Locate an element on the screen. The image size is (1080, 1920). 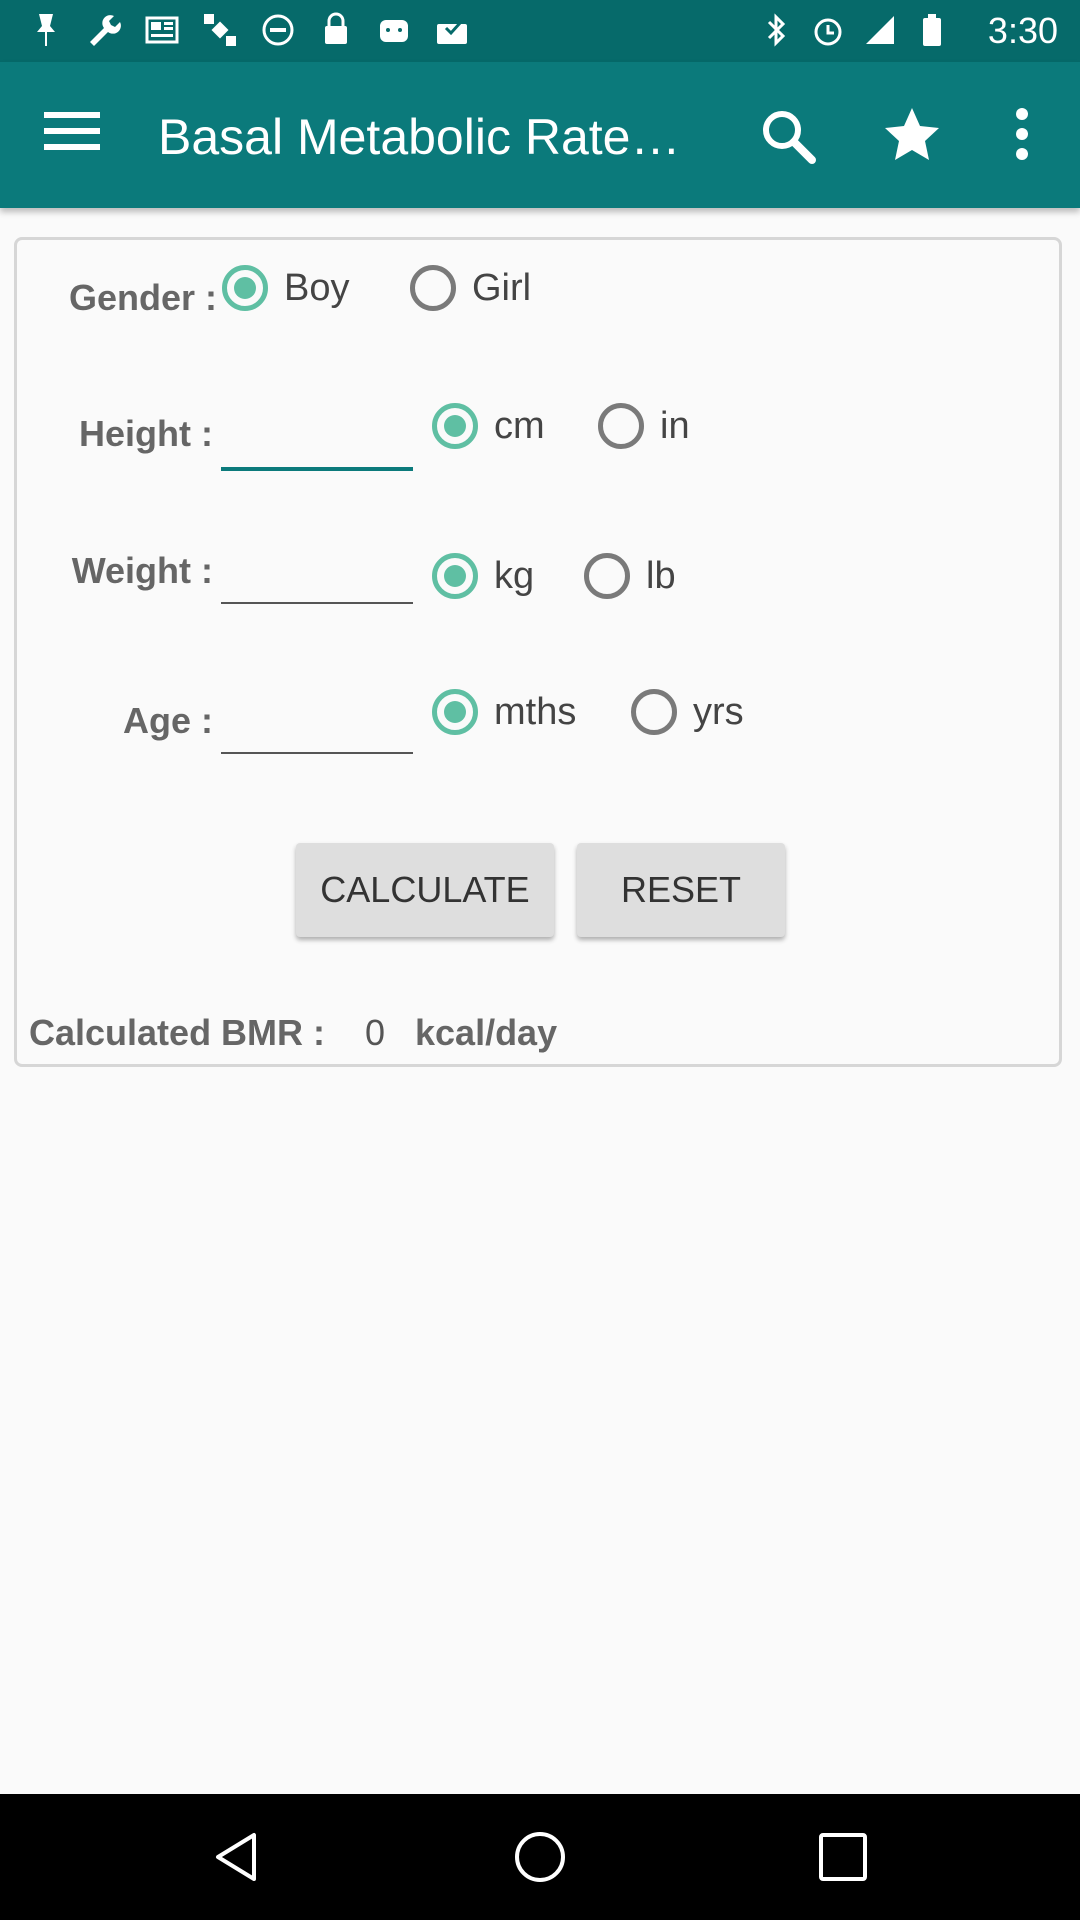
weight-lb-label: lb is located at coordinates (661, 575).